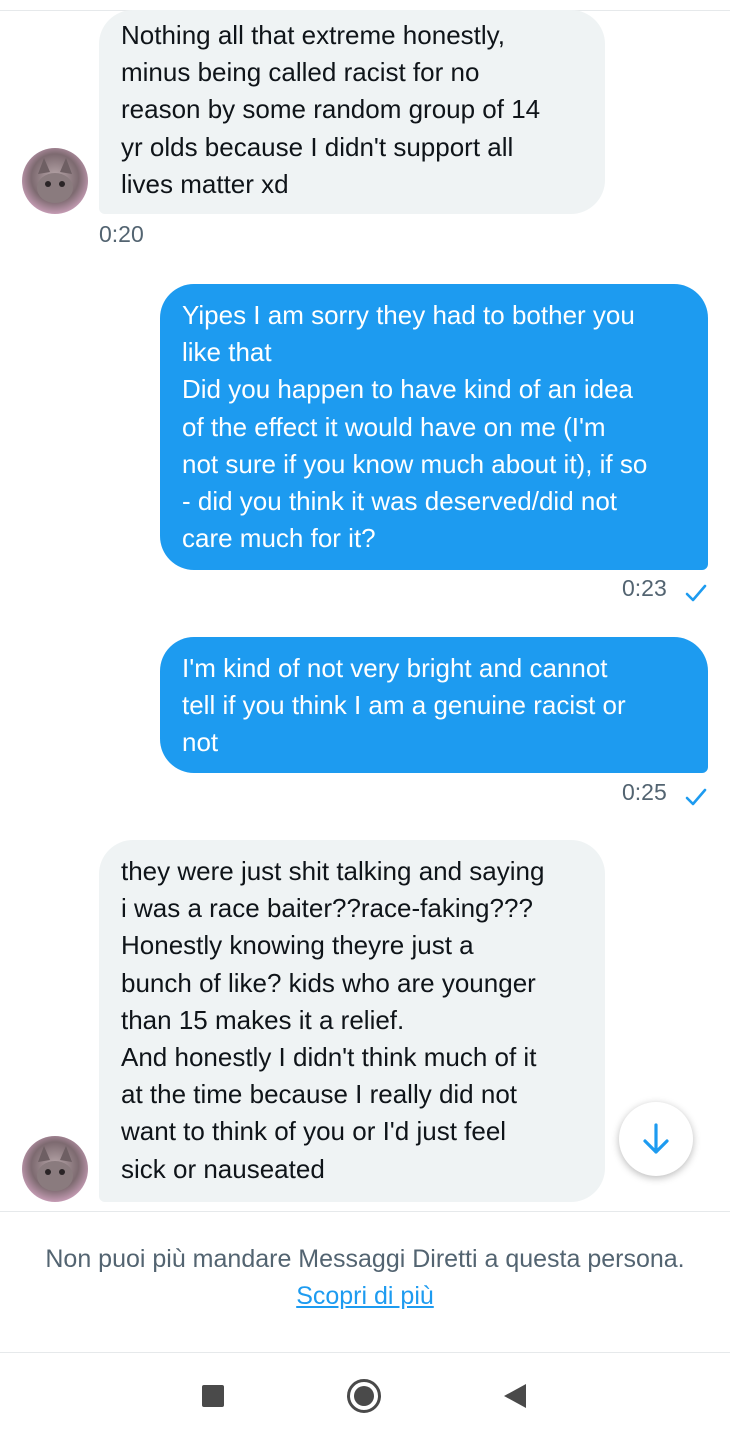  Describe the element at coordinates (644, 588) in the screenshot. I see `message-timestamp: 0:23` at that location.